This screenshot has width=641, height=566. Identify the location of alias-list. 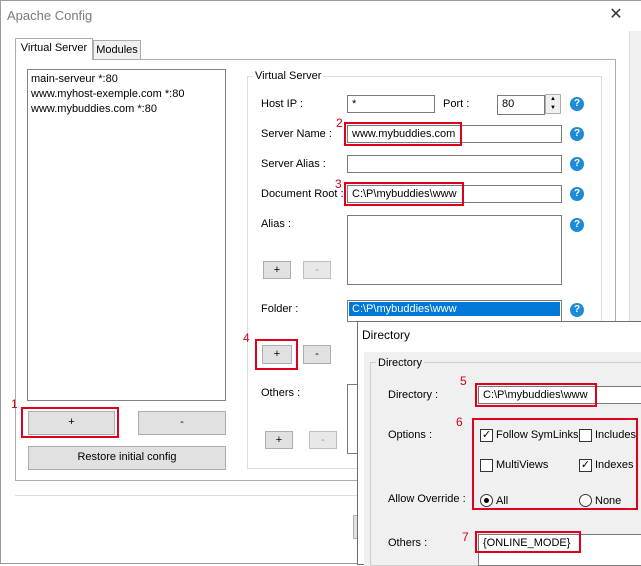
(454, 250).